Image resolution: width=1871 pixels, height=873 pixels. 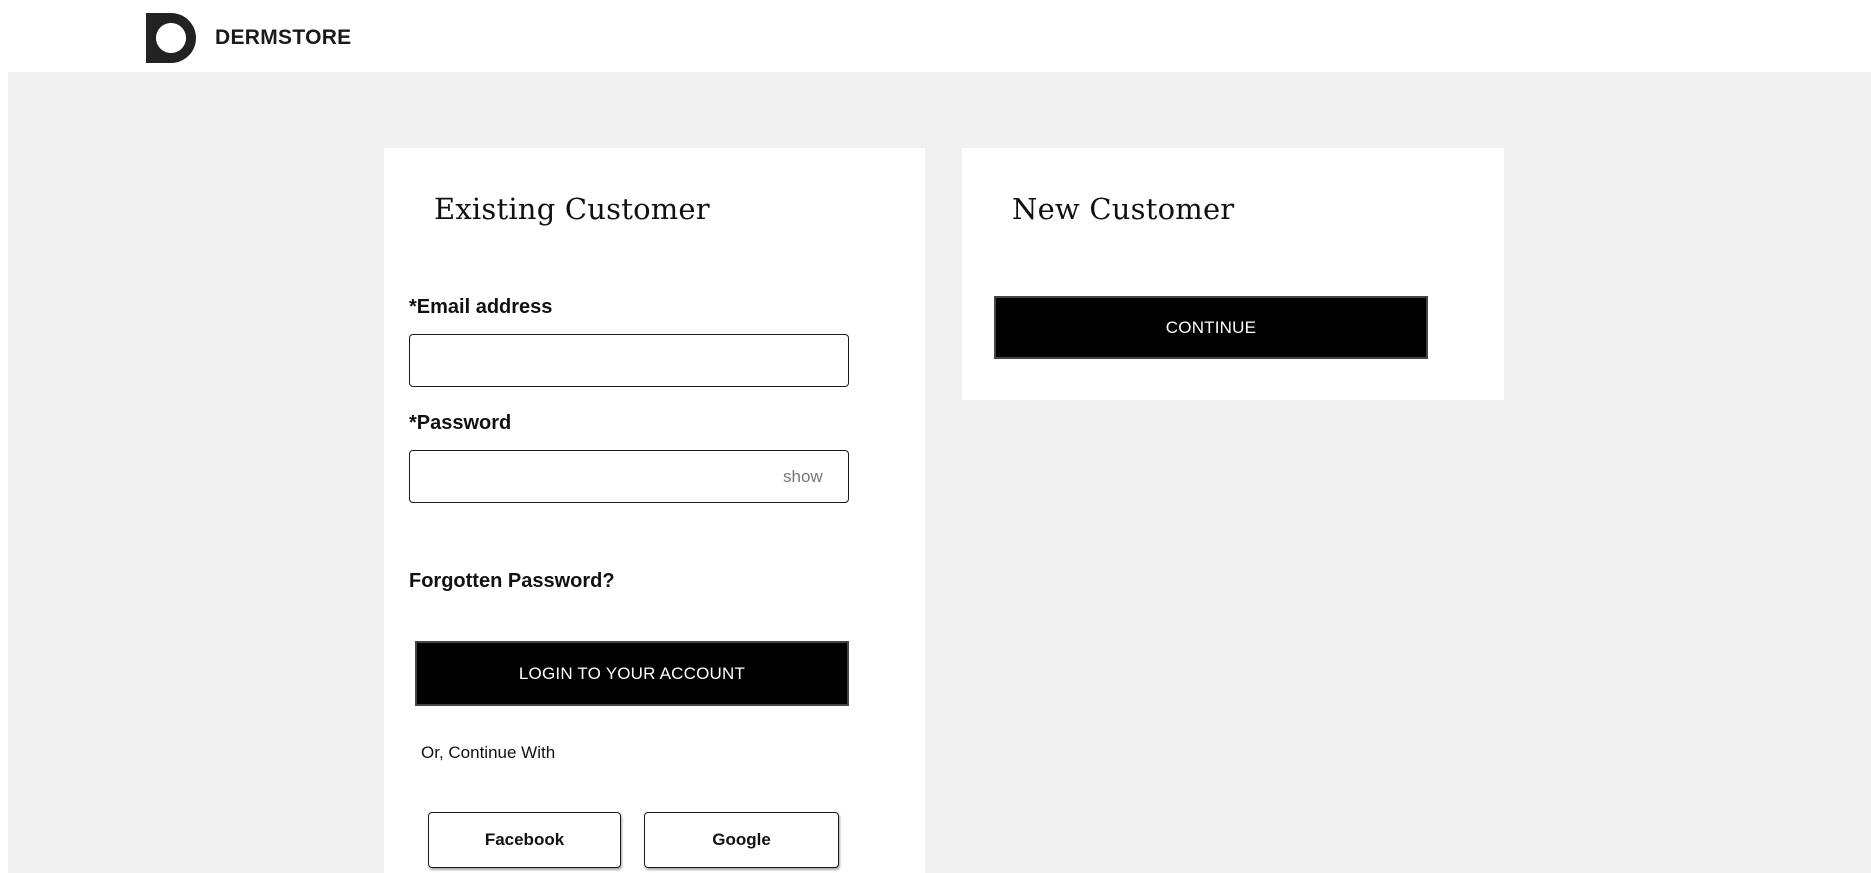 I want to click on site-header: DERMSTORE, so click(x=935, y=36).